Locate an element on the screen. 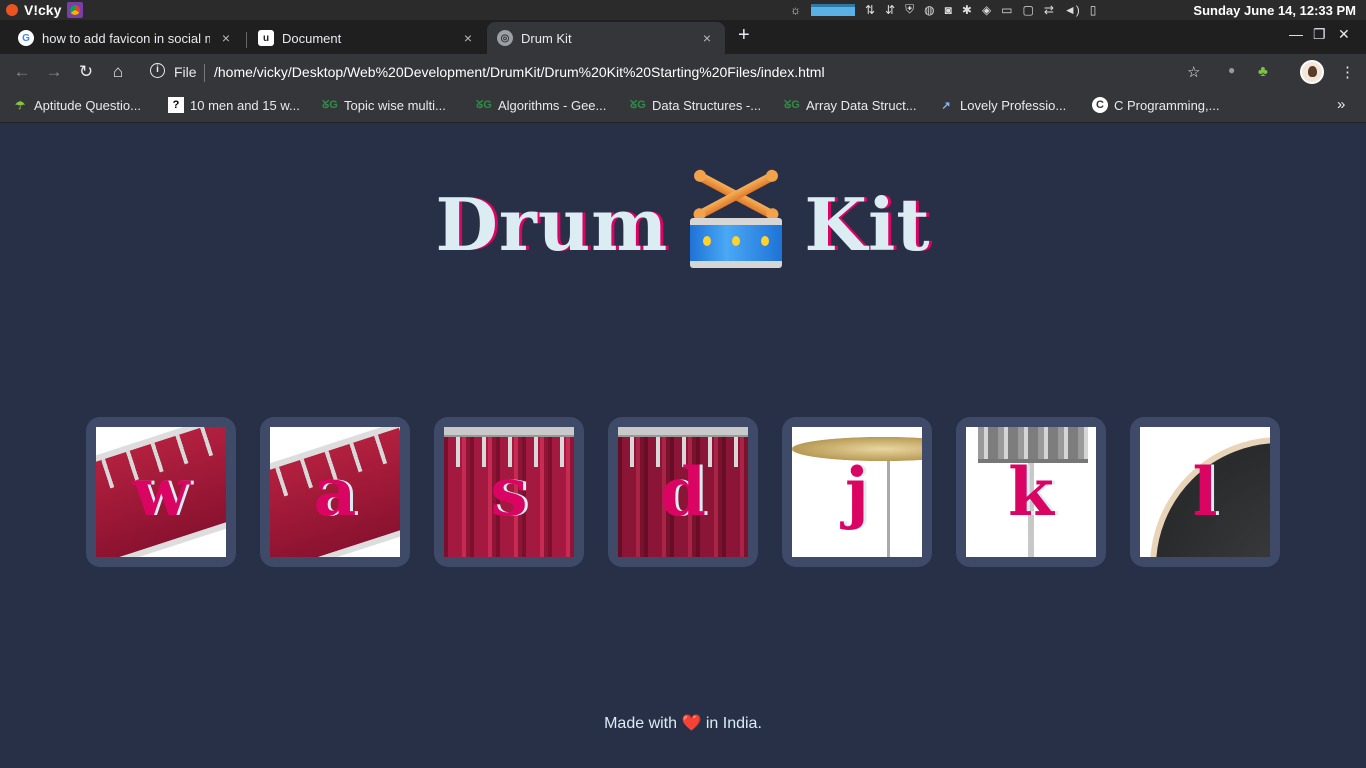  maximize-button: ❐ is located at coordinates (1319, 34).